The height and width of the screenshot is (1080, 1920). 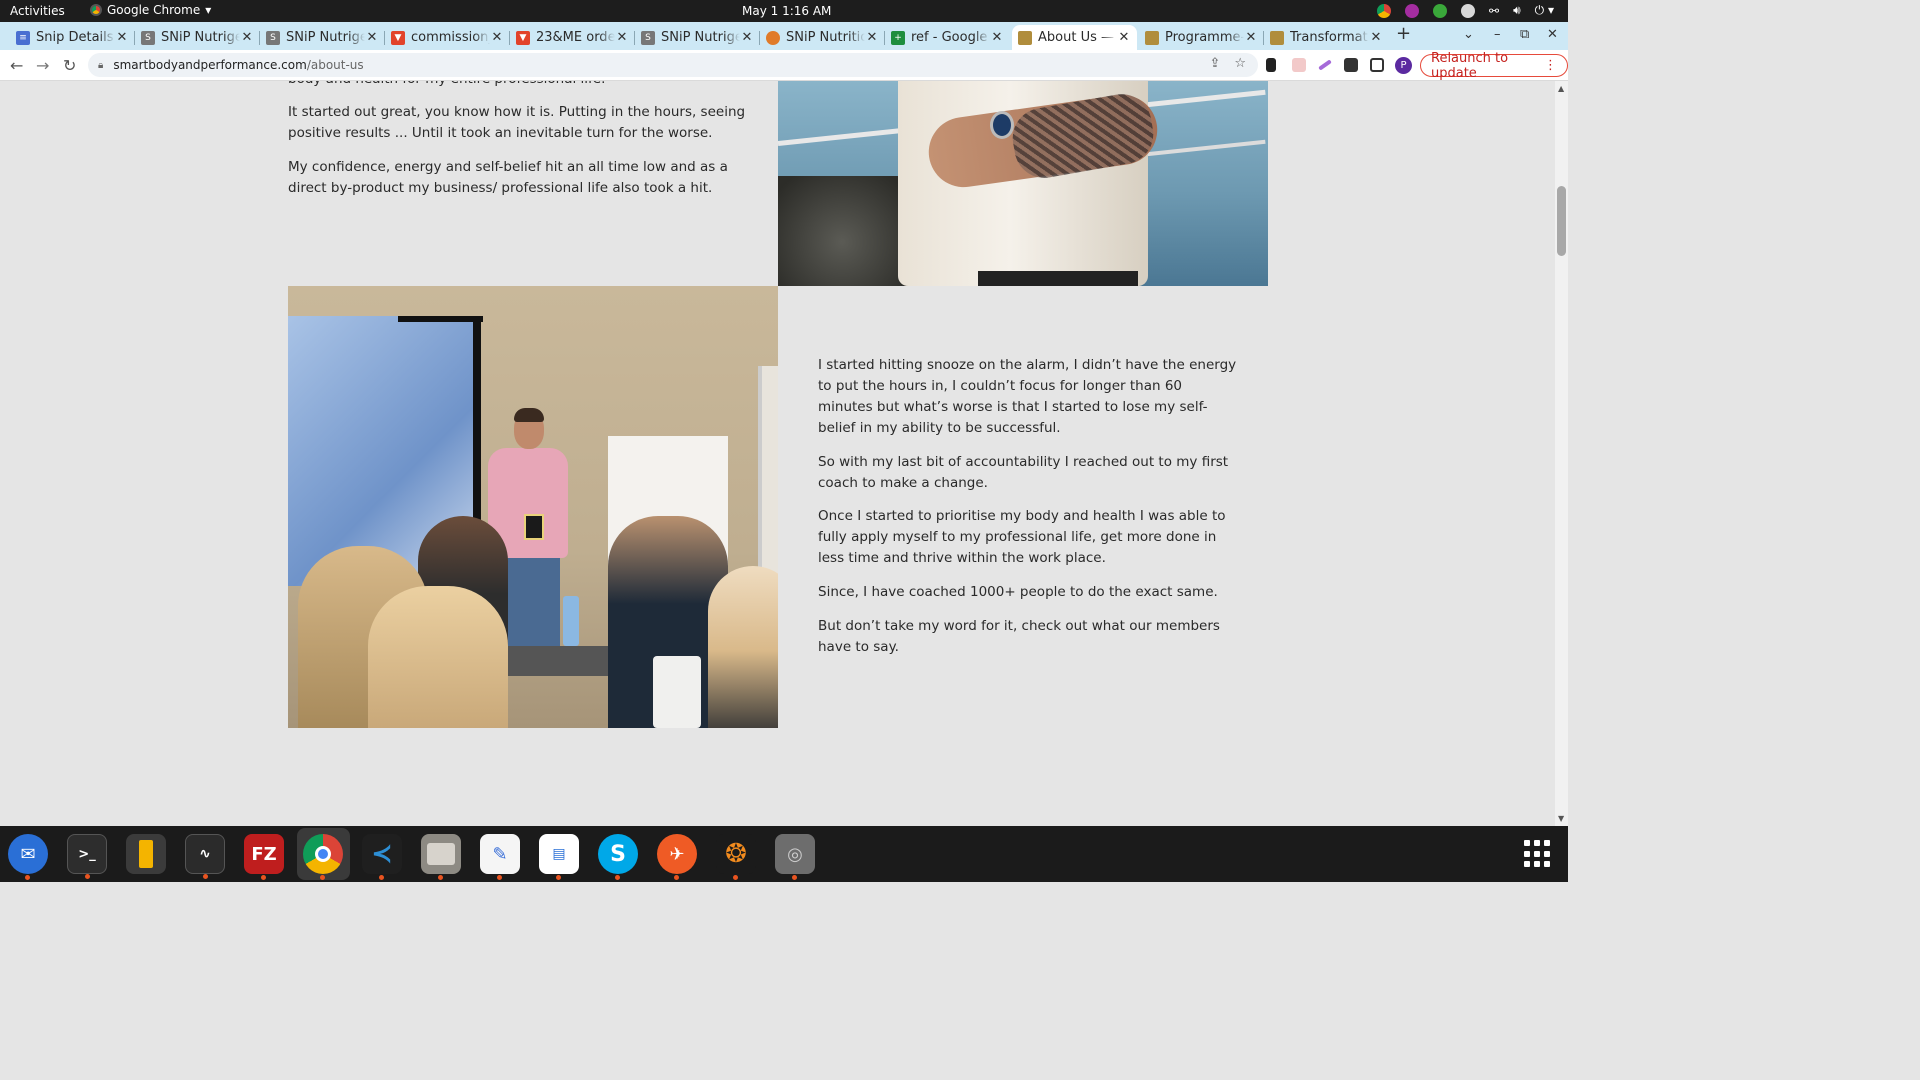 I want to click on system-monitor-icon: ∿, so click(x=205, y=856).